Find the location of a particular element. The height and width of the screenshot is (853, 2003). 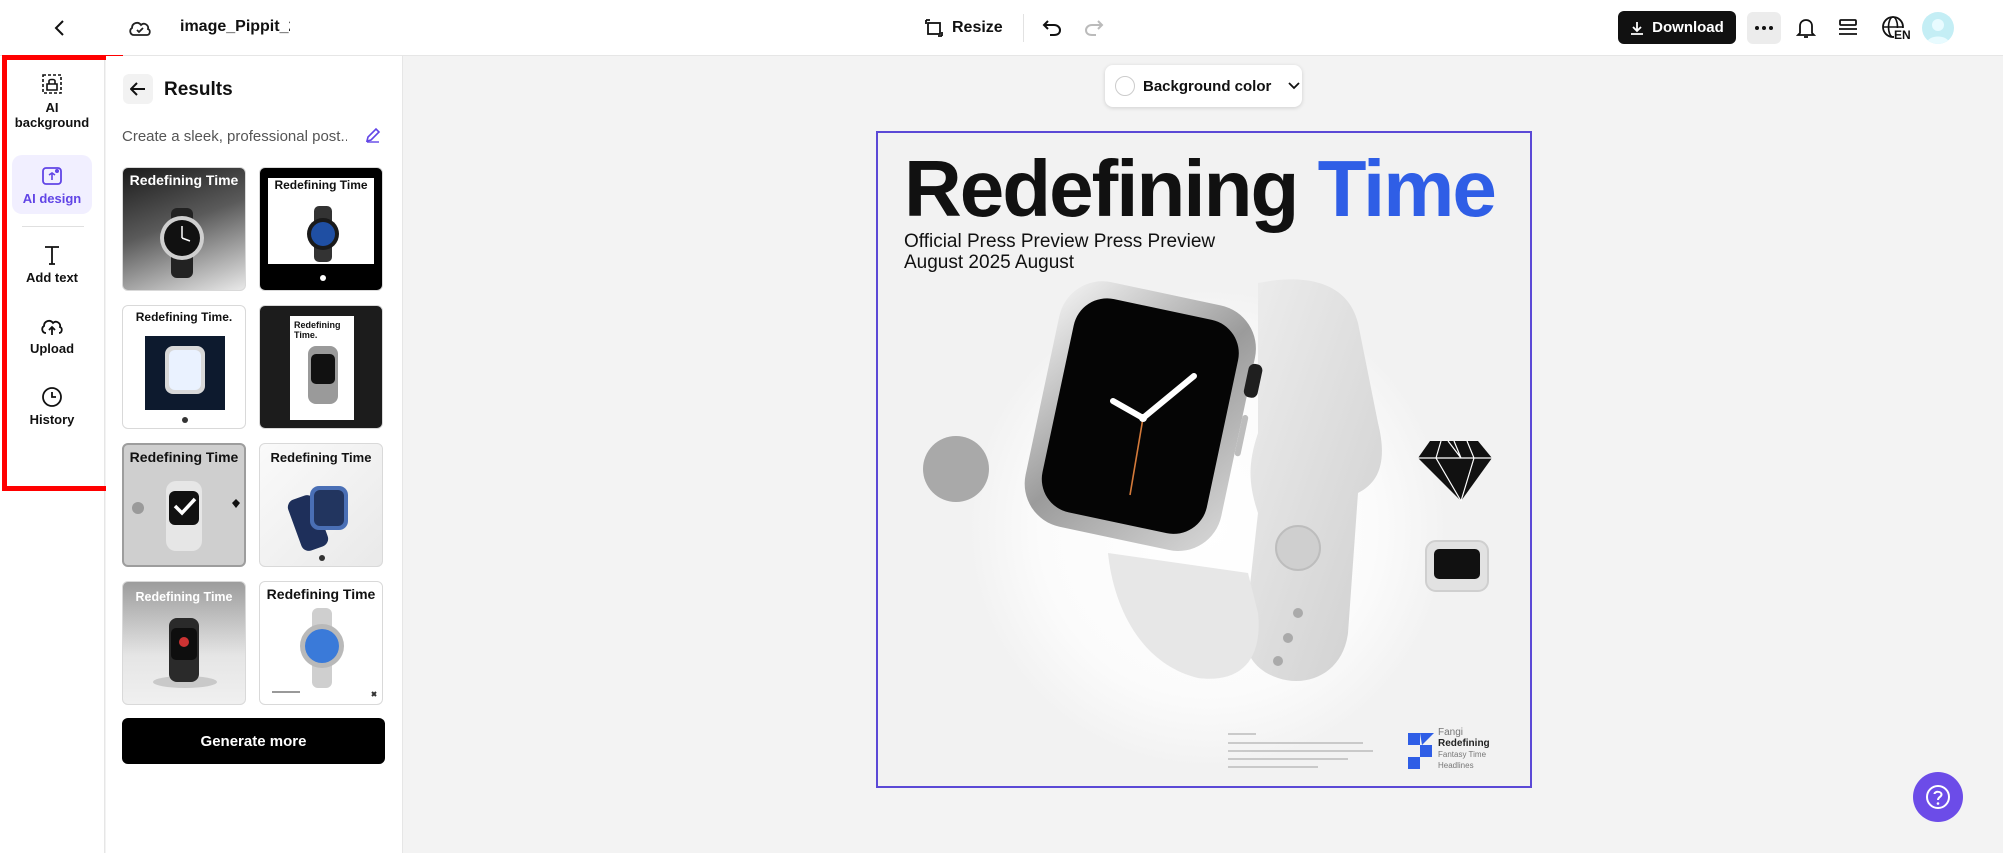

poster-device-icon is located at coordinates (1457, 566).